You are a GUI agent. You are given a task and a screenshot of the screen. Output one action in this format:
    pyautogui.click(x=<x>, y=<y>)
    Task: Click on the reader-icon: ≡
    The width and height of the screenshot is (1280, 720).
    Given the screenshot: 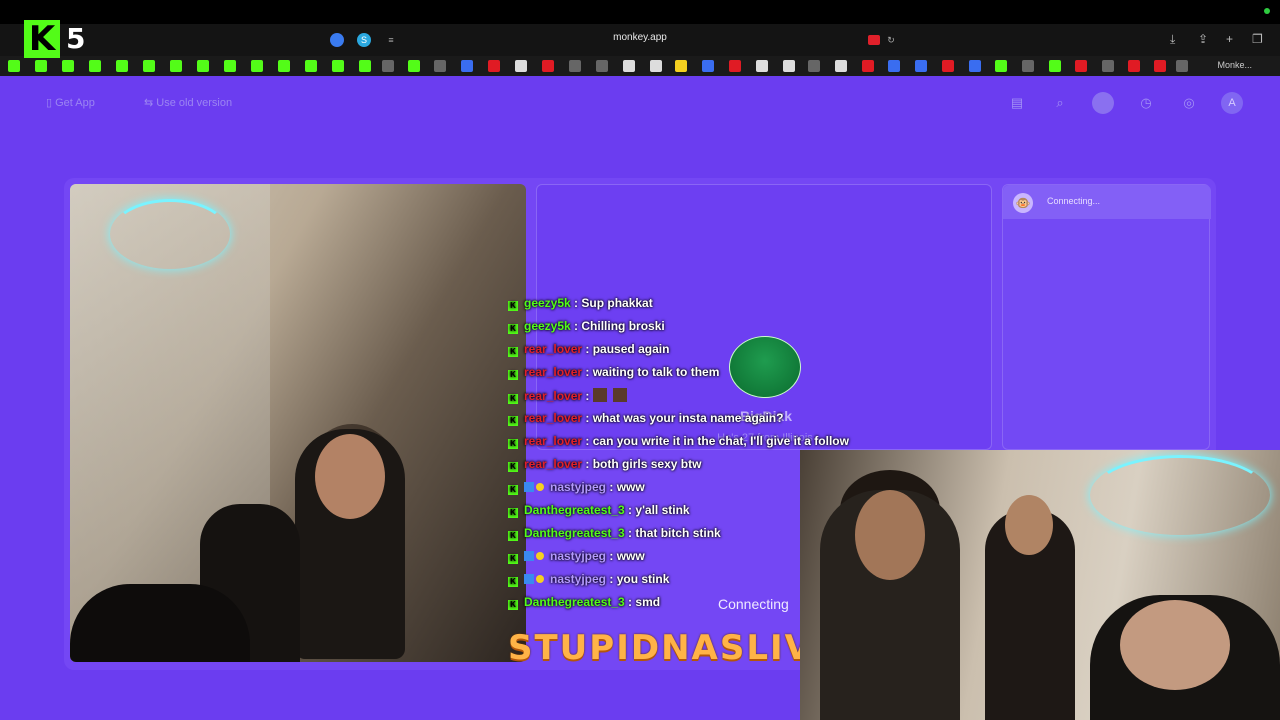 What is the action you would take?
    pyautogui.click(x=391, y=40)
    